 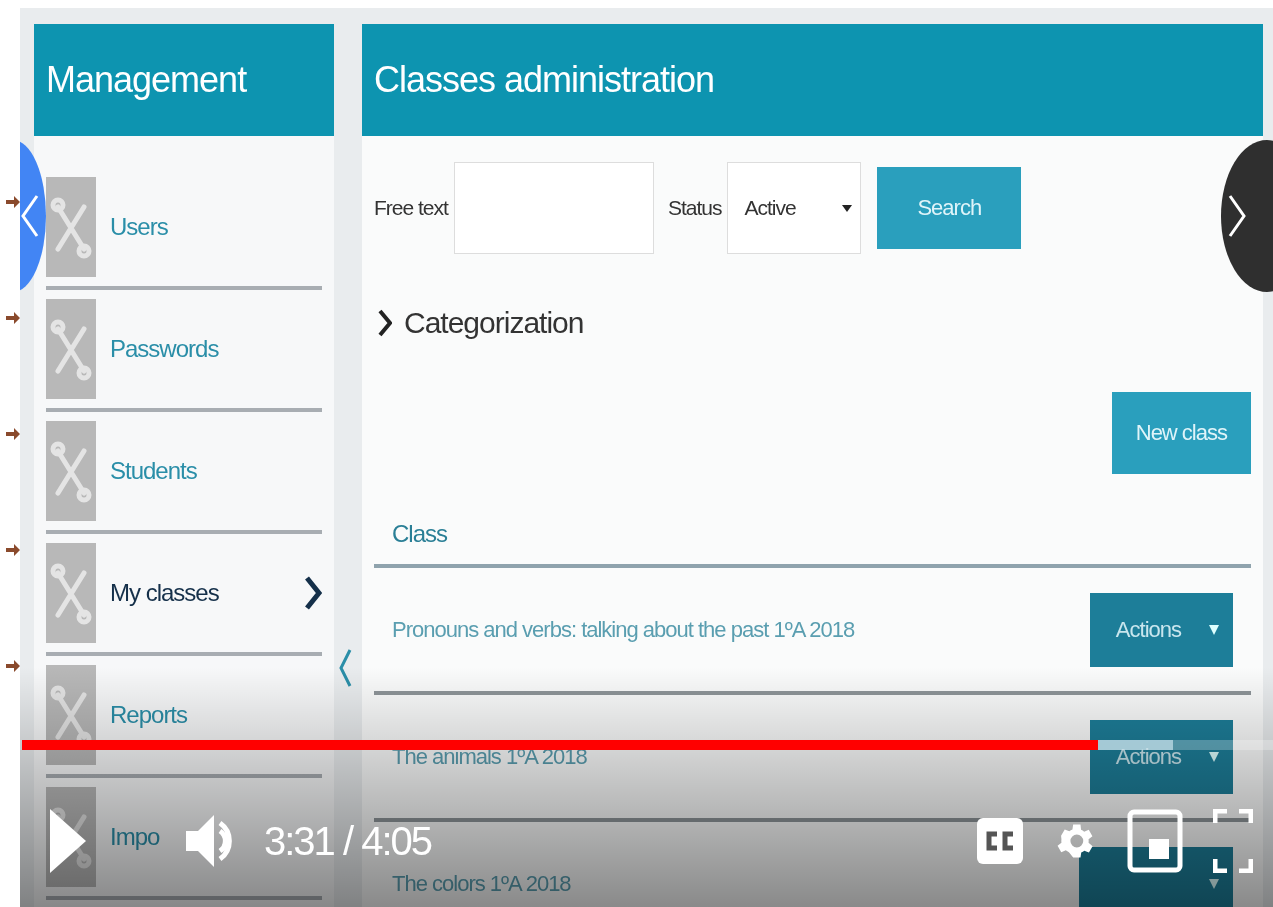 I want to click on page-title: Classes administration, so click(x=812, y=80).